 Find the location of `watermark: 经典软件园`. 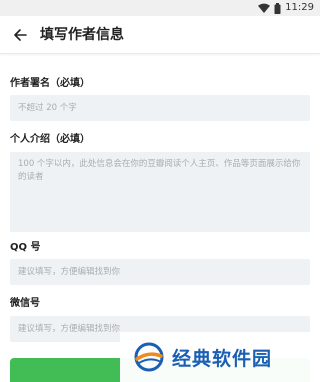

watermark: 经典软件园 is located at coordinates (220, 357).